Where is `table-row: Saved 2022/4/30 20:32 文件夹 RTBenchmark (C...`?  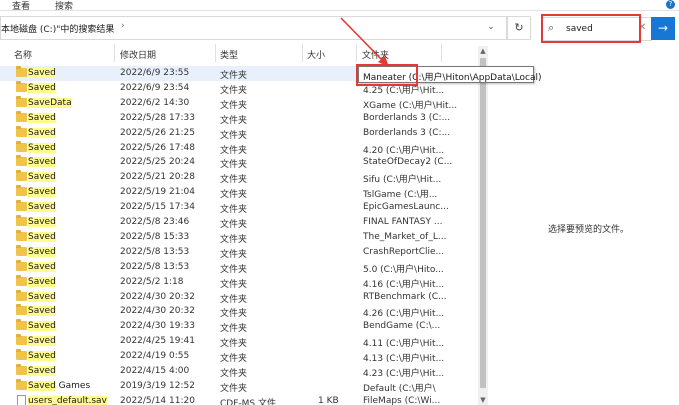 table-row: Saved 2022/4/30 20:32 文件夹 RTBenchmark (C... is located at coordinates (239, 297).